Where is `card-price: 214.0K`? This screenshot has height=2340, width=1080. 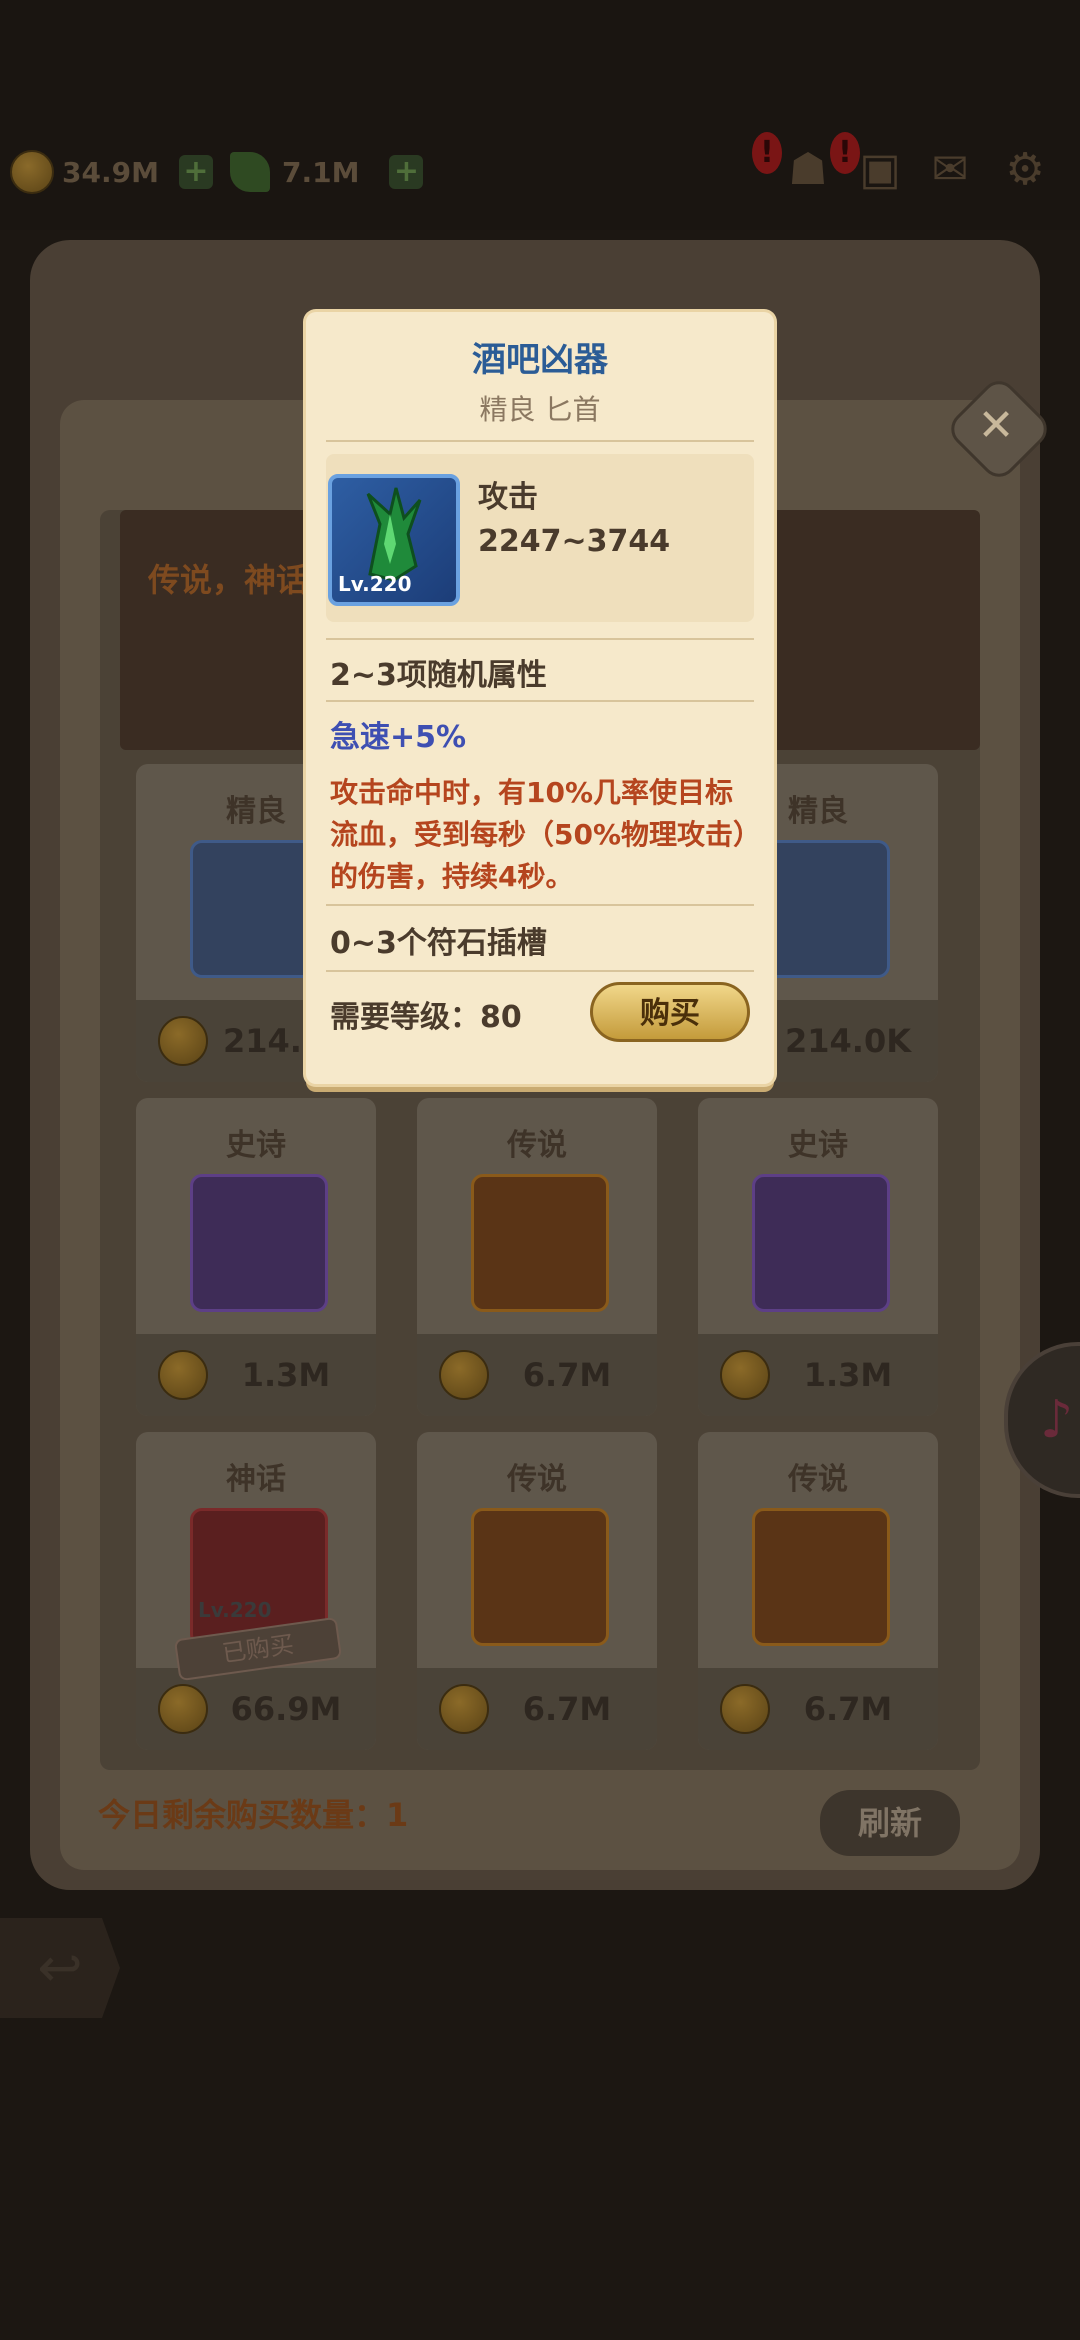 card-price: 214.0K is located at coordinates (847, 1041).